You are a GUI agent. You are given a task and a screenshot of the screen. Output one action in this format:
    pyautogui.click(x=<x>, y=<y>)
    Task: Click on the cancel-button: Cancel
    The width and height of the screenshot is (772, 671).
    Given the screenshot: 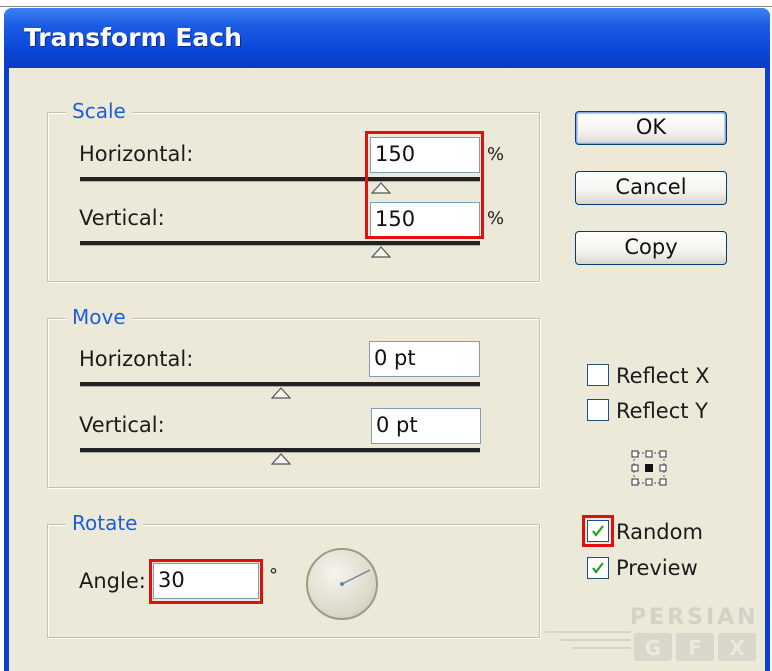 What is the action you would take?
    pyautogui.click(x=651, y=188)
    